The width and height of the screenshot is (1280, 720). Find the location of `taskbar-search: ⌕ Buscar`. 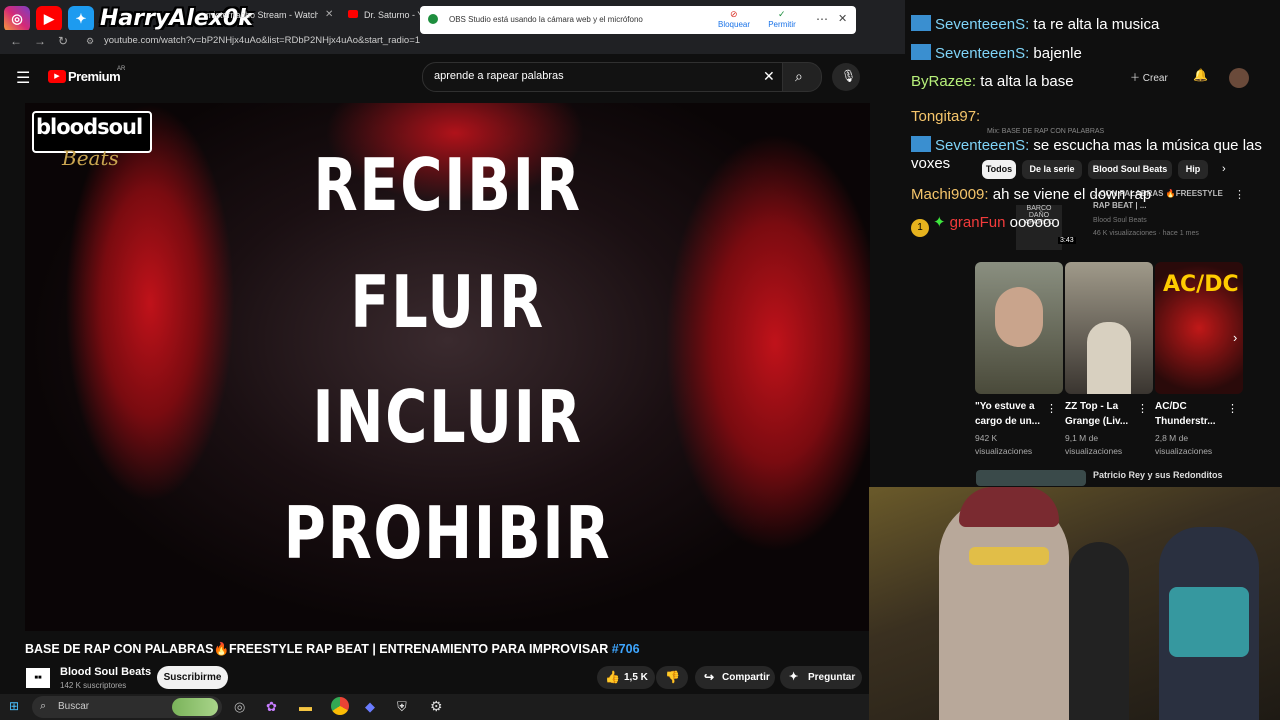

taskbar-search: ⌕ Buscar is located at coordinates (127, 707).